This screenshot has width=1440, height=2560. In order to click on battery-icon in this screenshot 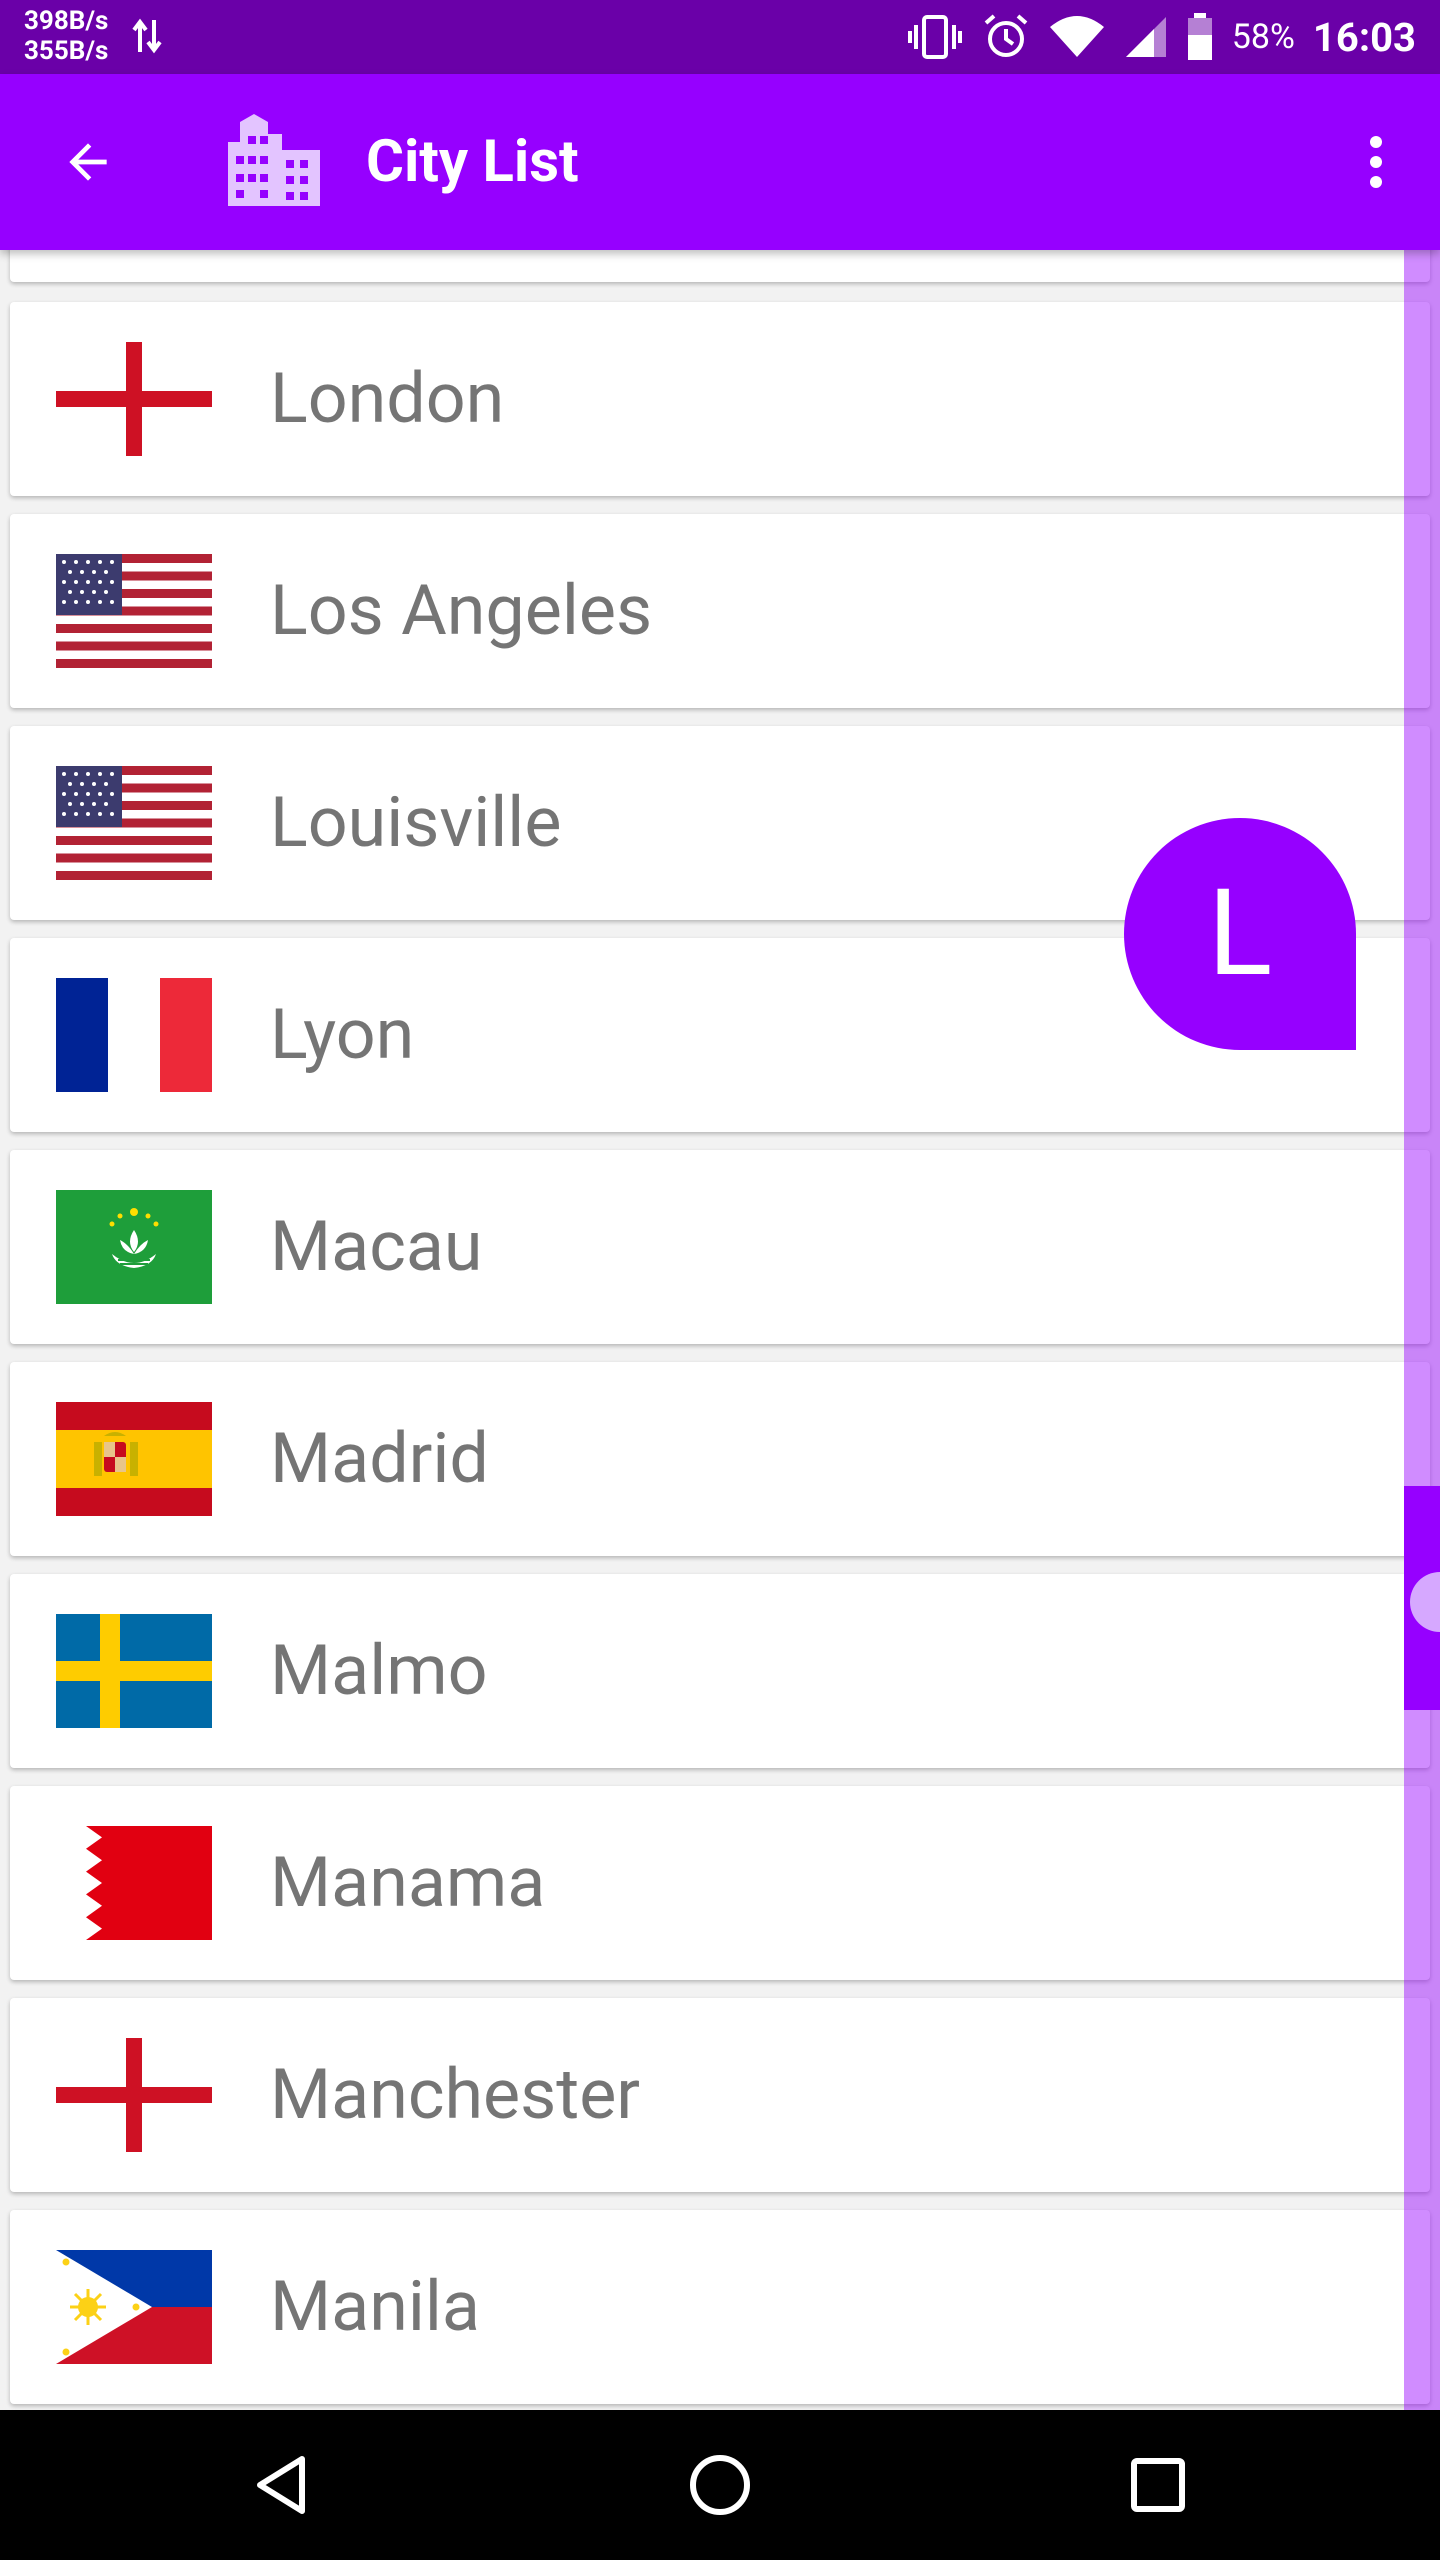, I will do `click(1199, 36)`.